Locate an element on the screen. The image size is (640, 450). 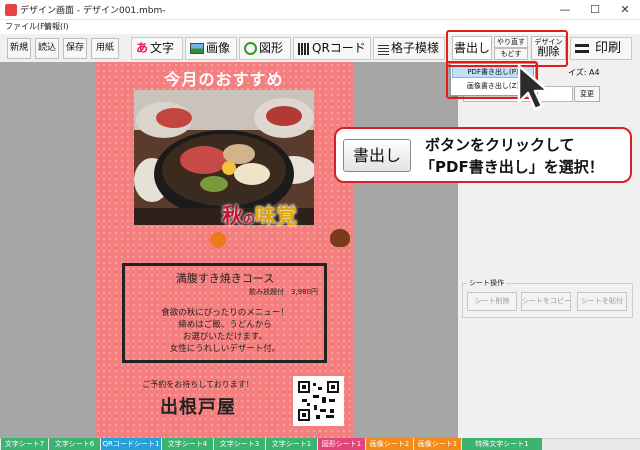
course-desc-line-2: 締めはご飯、うどんから is located at coordinates (225, 325).